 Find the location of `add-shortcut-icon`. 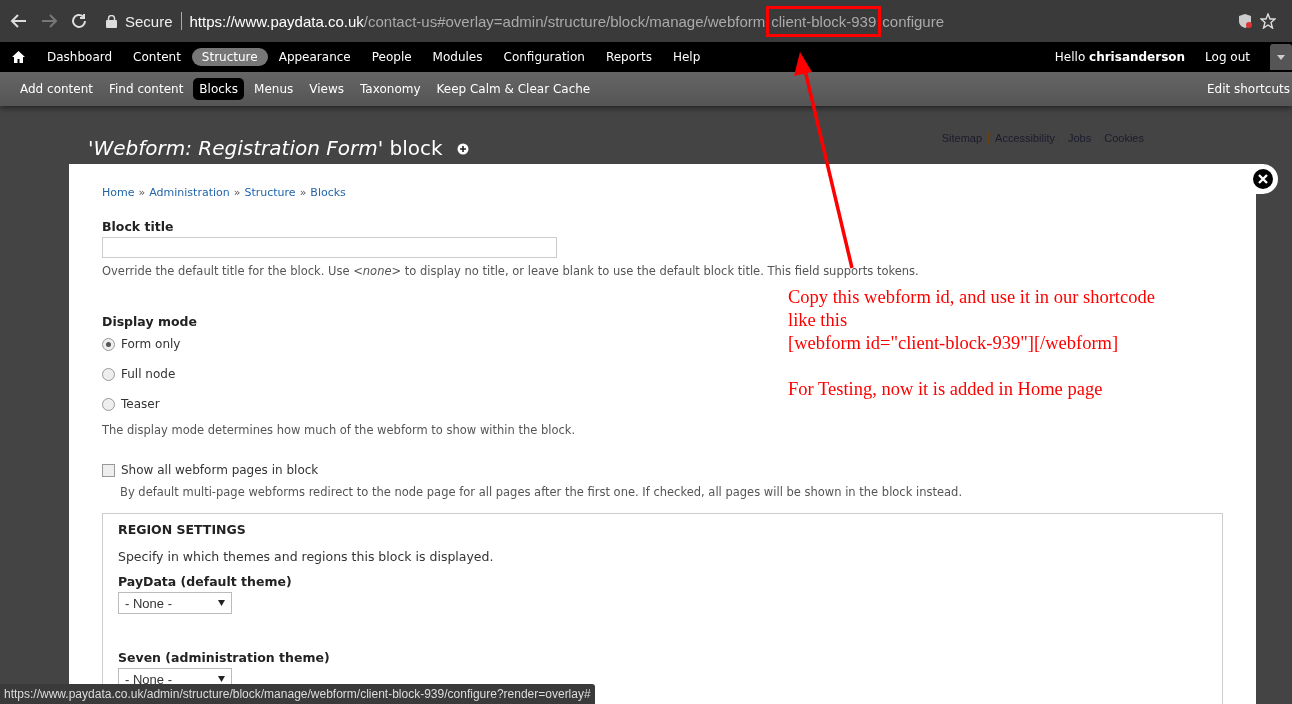

add-shortcut-icon is located at coordinates (462, 149).